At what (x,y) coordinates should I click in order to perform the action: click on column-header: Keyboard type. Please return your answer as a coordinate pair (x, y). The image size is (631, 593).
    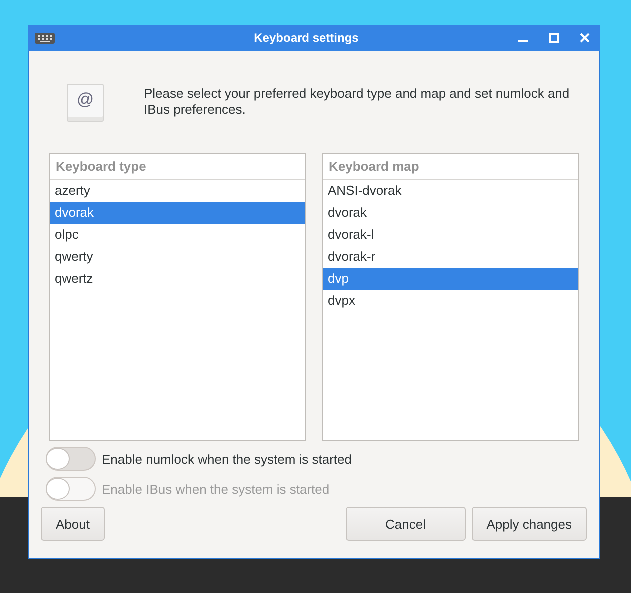
    Looking at the image, I should click on (177, 167).